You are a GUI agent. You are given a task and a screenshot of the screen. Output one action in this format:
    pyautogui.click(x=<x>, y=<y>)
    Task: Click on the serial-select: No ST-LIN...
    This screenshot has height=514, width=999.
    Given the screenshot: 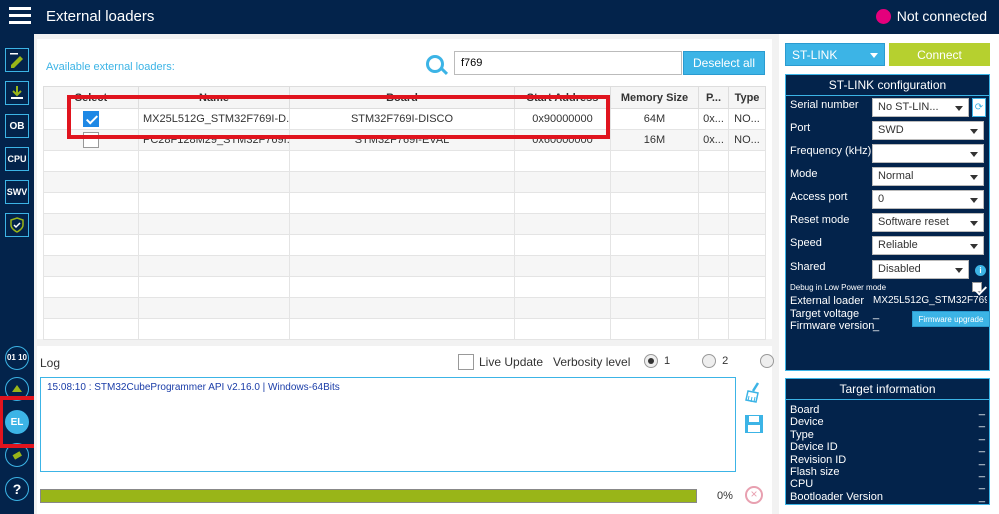 What is the action you would take?
    pyautogui.click(x=920, y=107)
    